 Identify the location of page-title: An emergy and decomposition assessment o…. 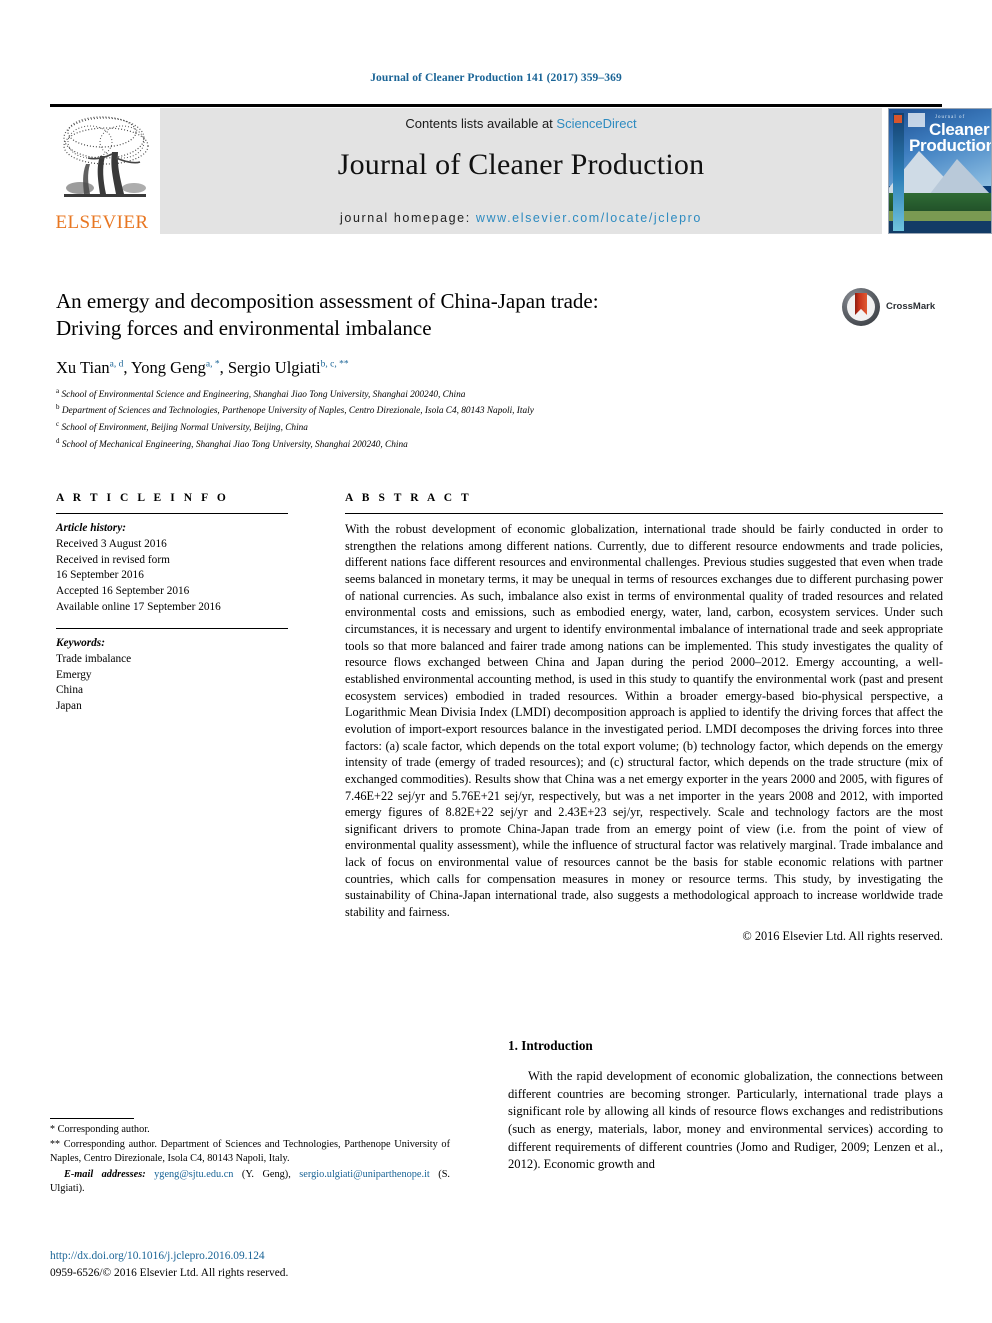
(436, 315).